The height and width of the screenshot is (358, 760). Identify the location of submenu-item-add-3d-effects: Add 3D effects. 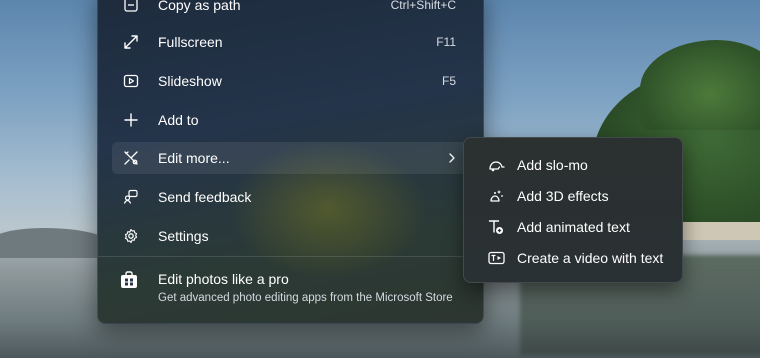
(573, 196).